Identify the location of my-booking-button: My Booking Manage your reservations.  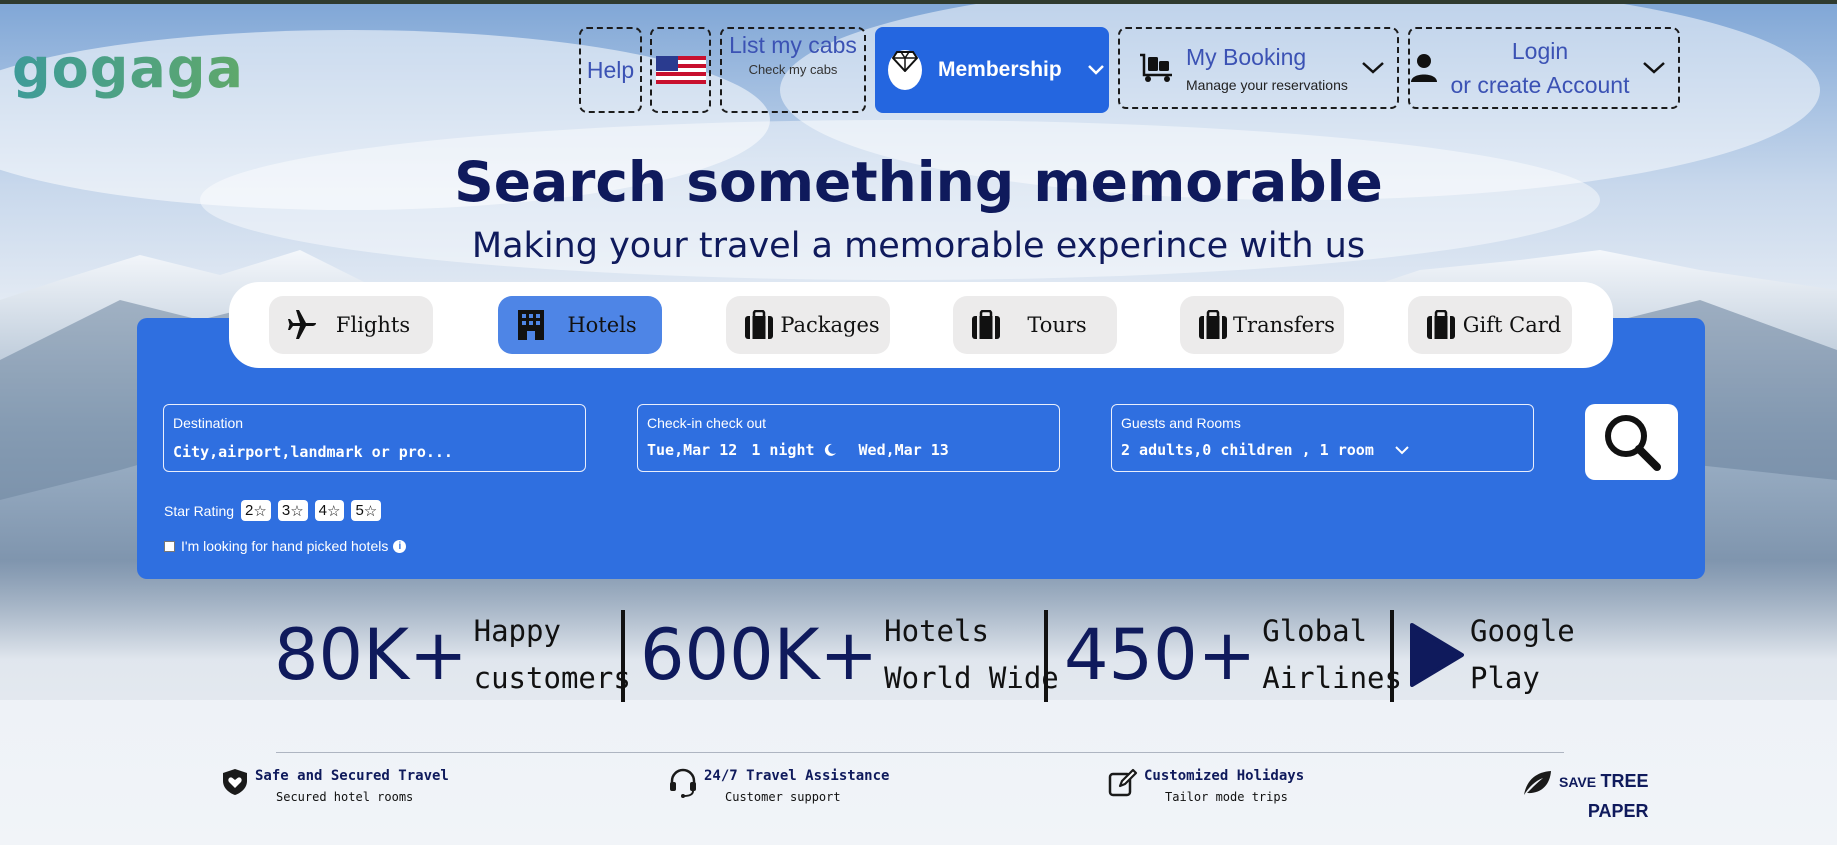
(1258, 68).